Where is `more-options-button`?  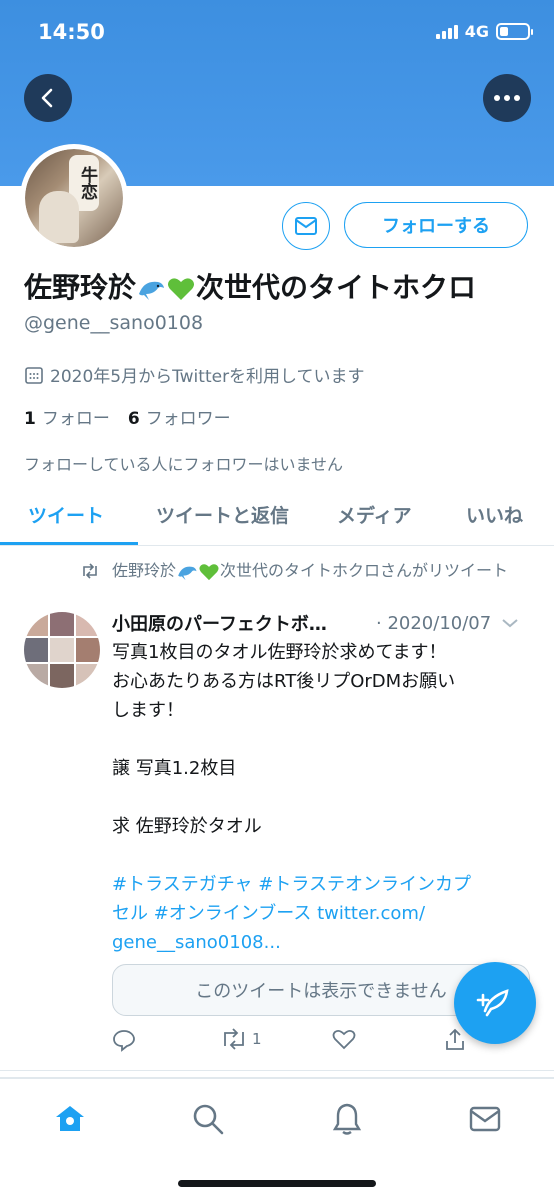 more-options-button is located at coordinates (507, 98).